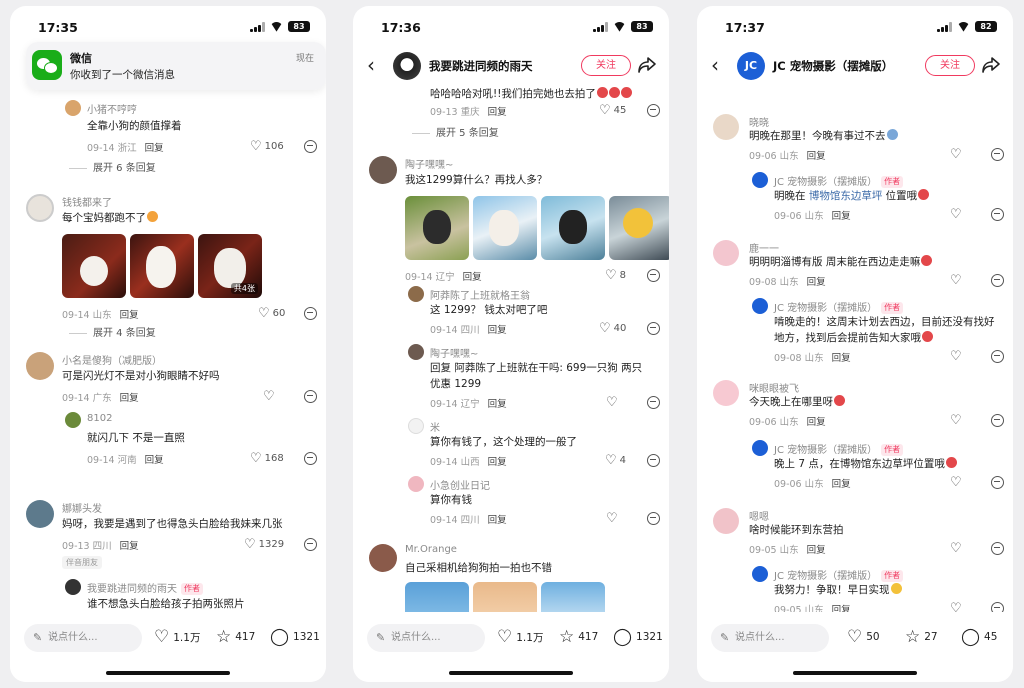 This screenshot has height=688, width=1024. Describe the element at coordinates (267, 458) in the screenshot. I see `like-button: ♡ 168` at that location.